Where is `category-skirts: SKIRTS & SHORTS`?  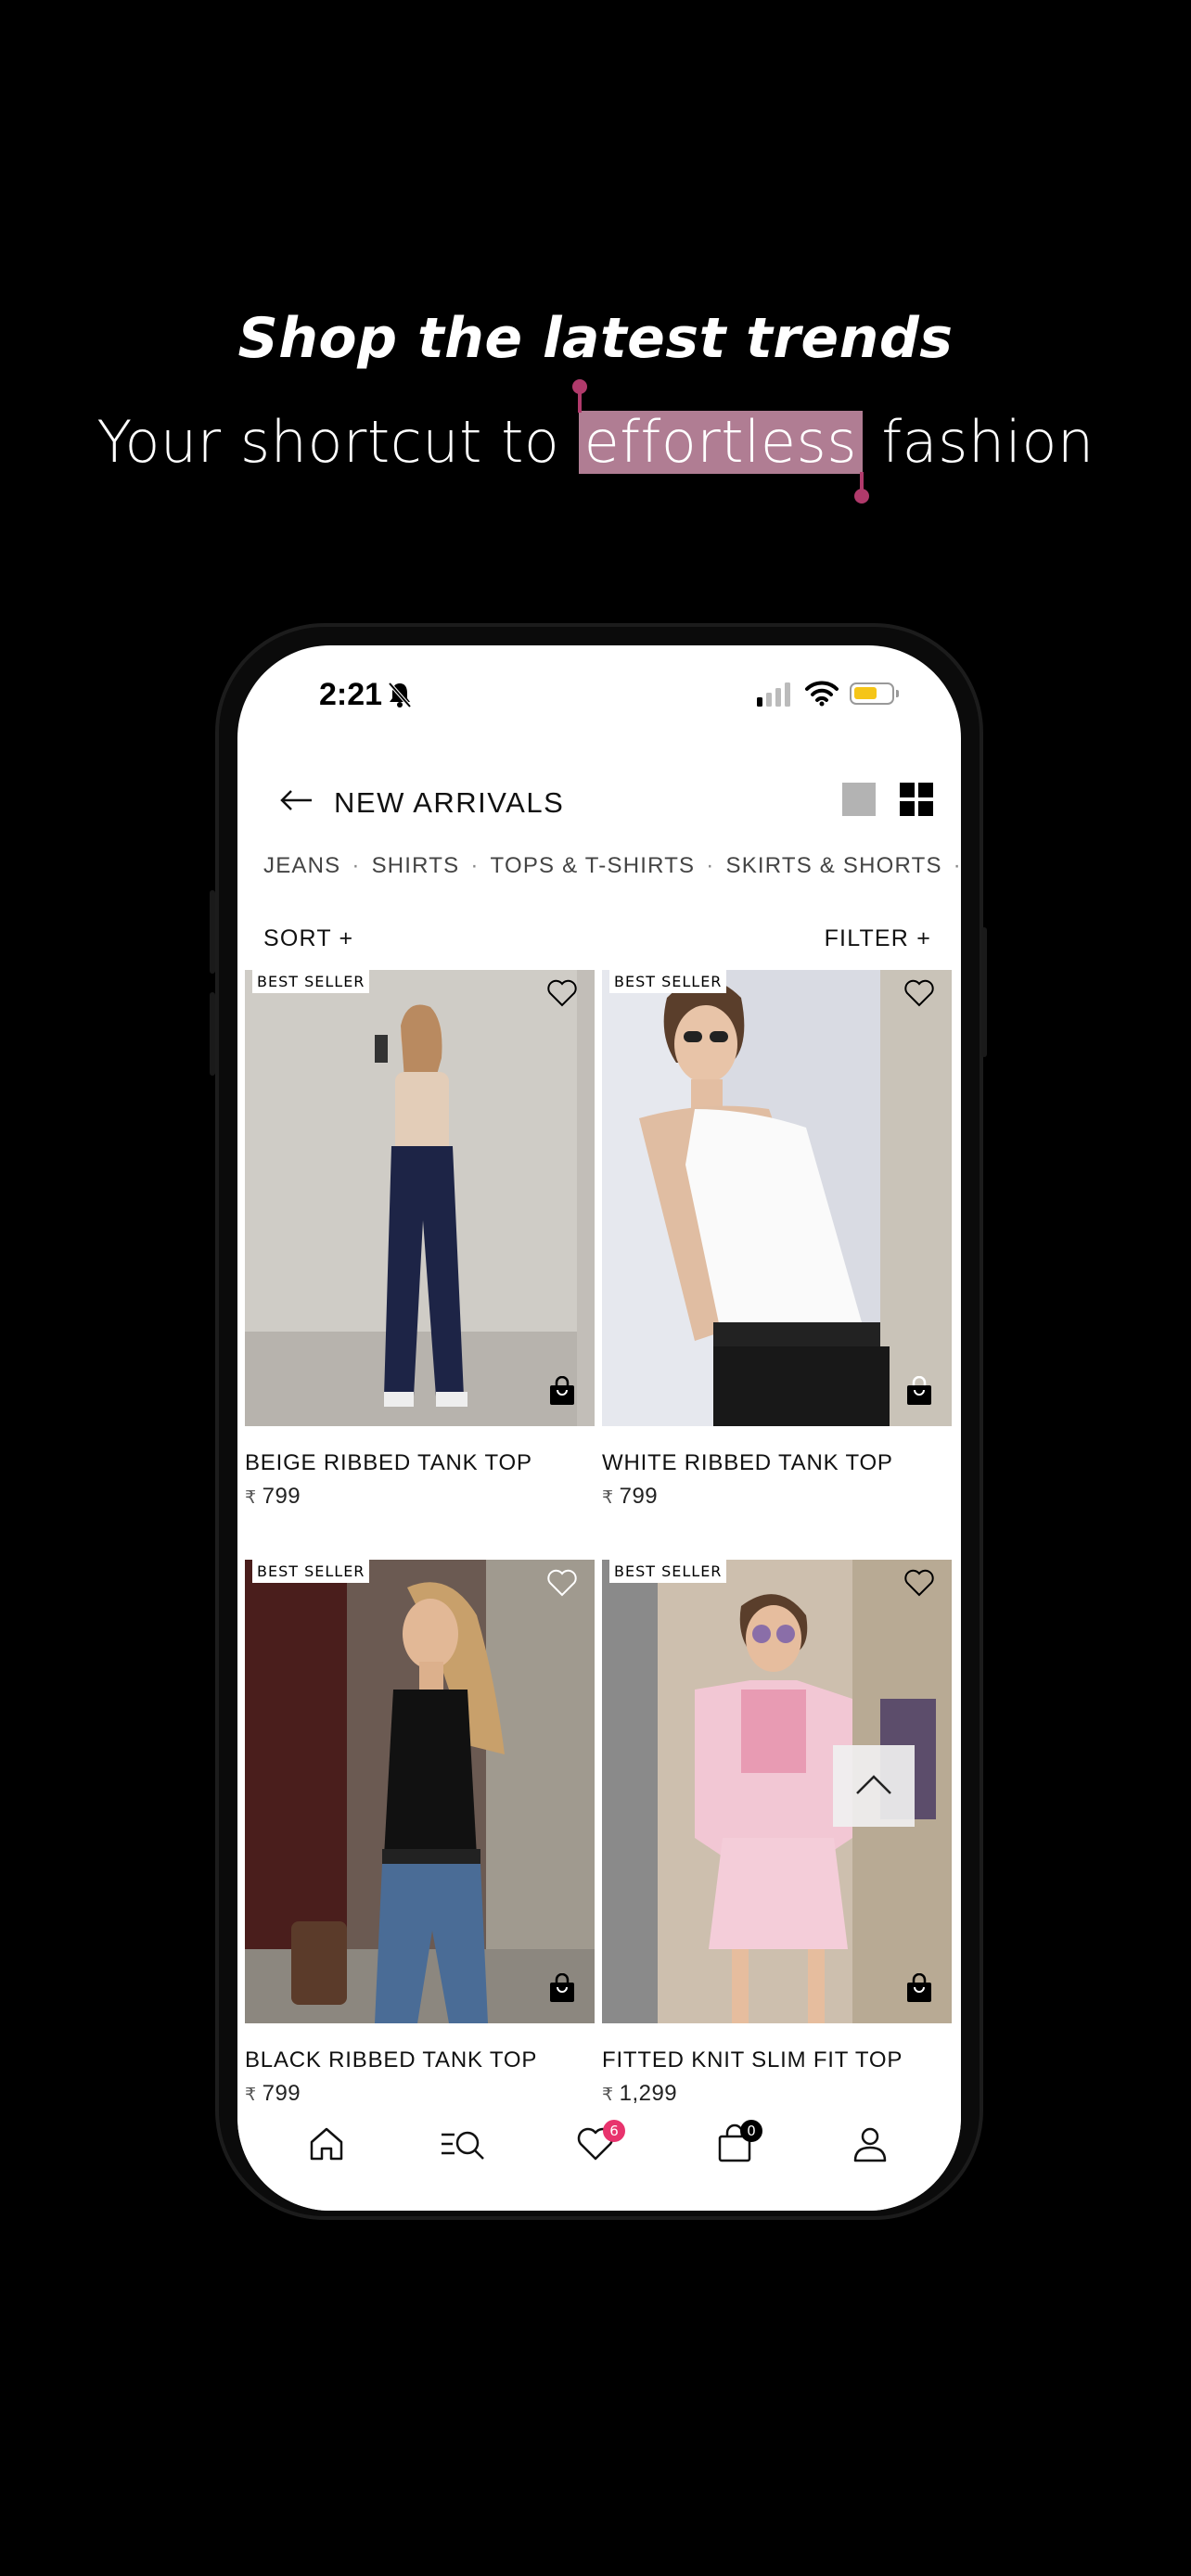 category-skirts: SKIRTS & SHORTS is located at coordinates (833, 866).